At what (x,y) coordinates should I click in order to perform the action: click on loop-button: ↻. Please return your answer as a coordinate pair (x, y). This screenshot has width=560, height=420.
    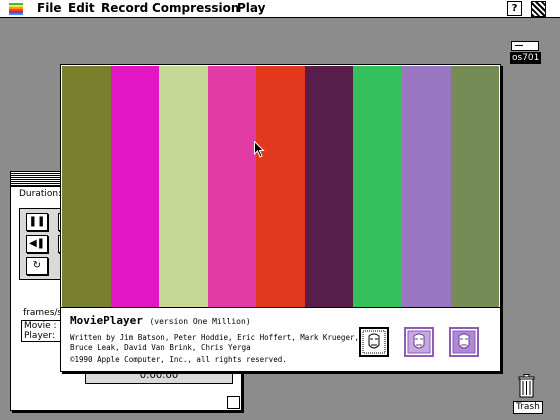
    Looking at the image, I should click on (37, 266).